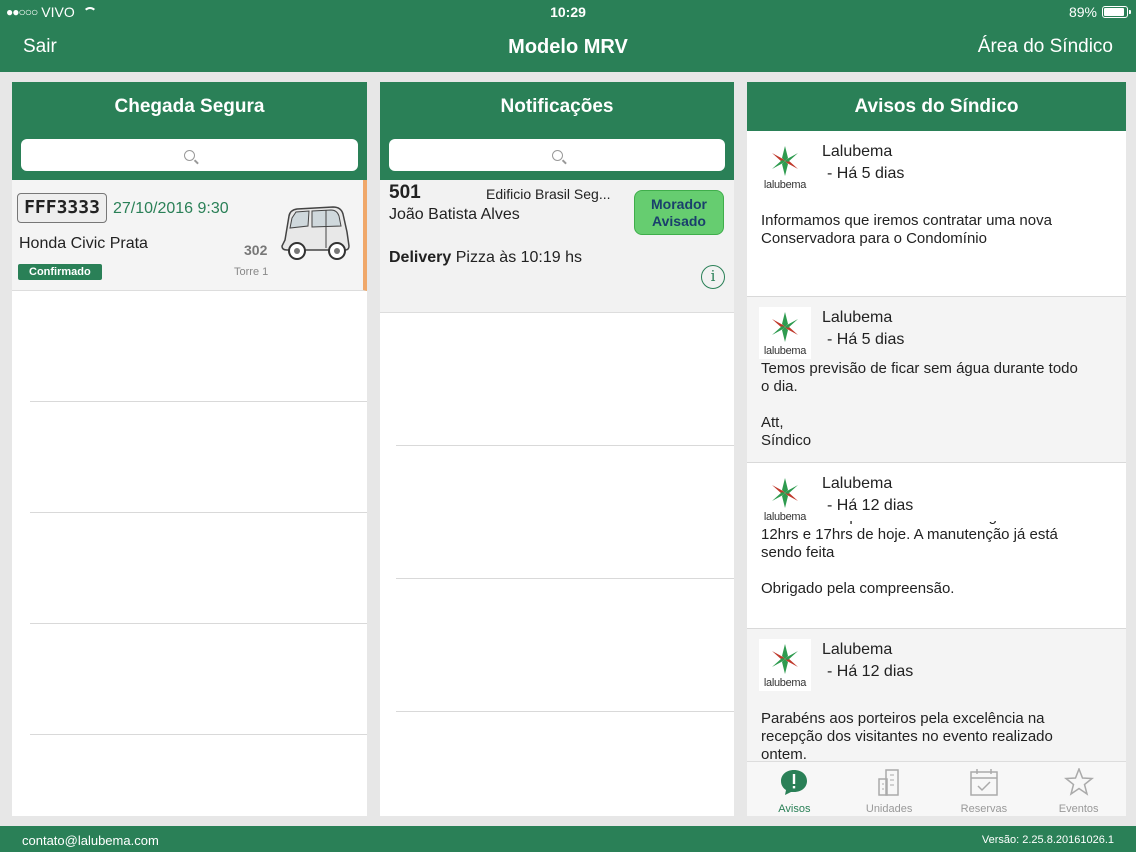  I want to click on notificacoes-search-bar, so click(557, 155).